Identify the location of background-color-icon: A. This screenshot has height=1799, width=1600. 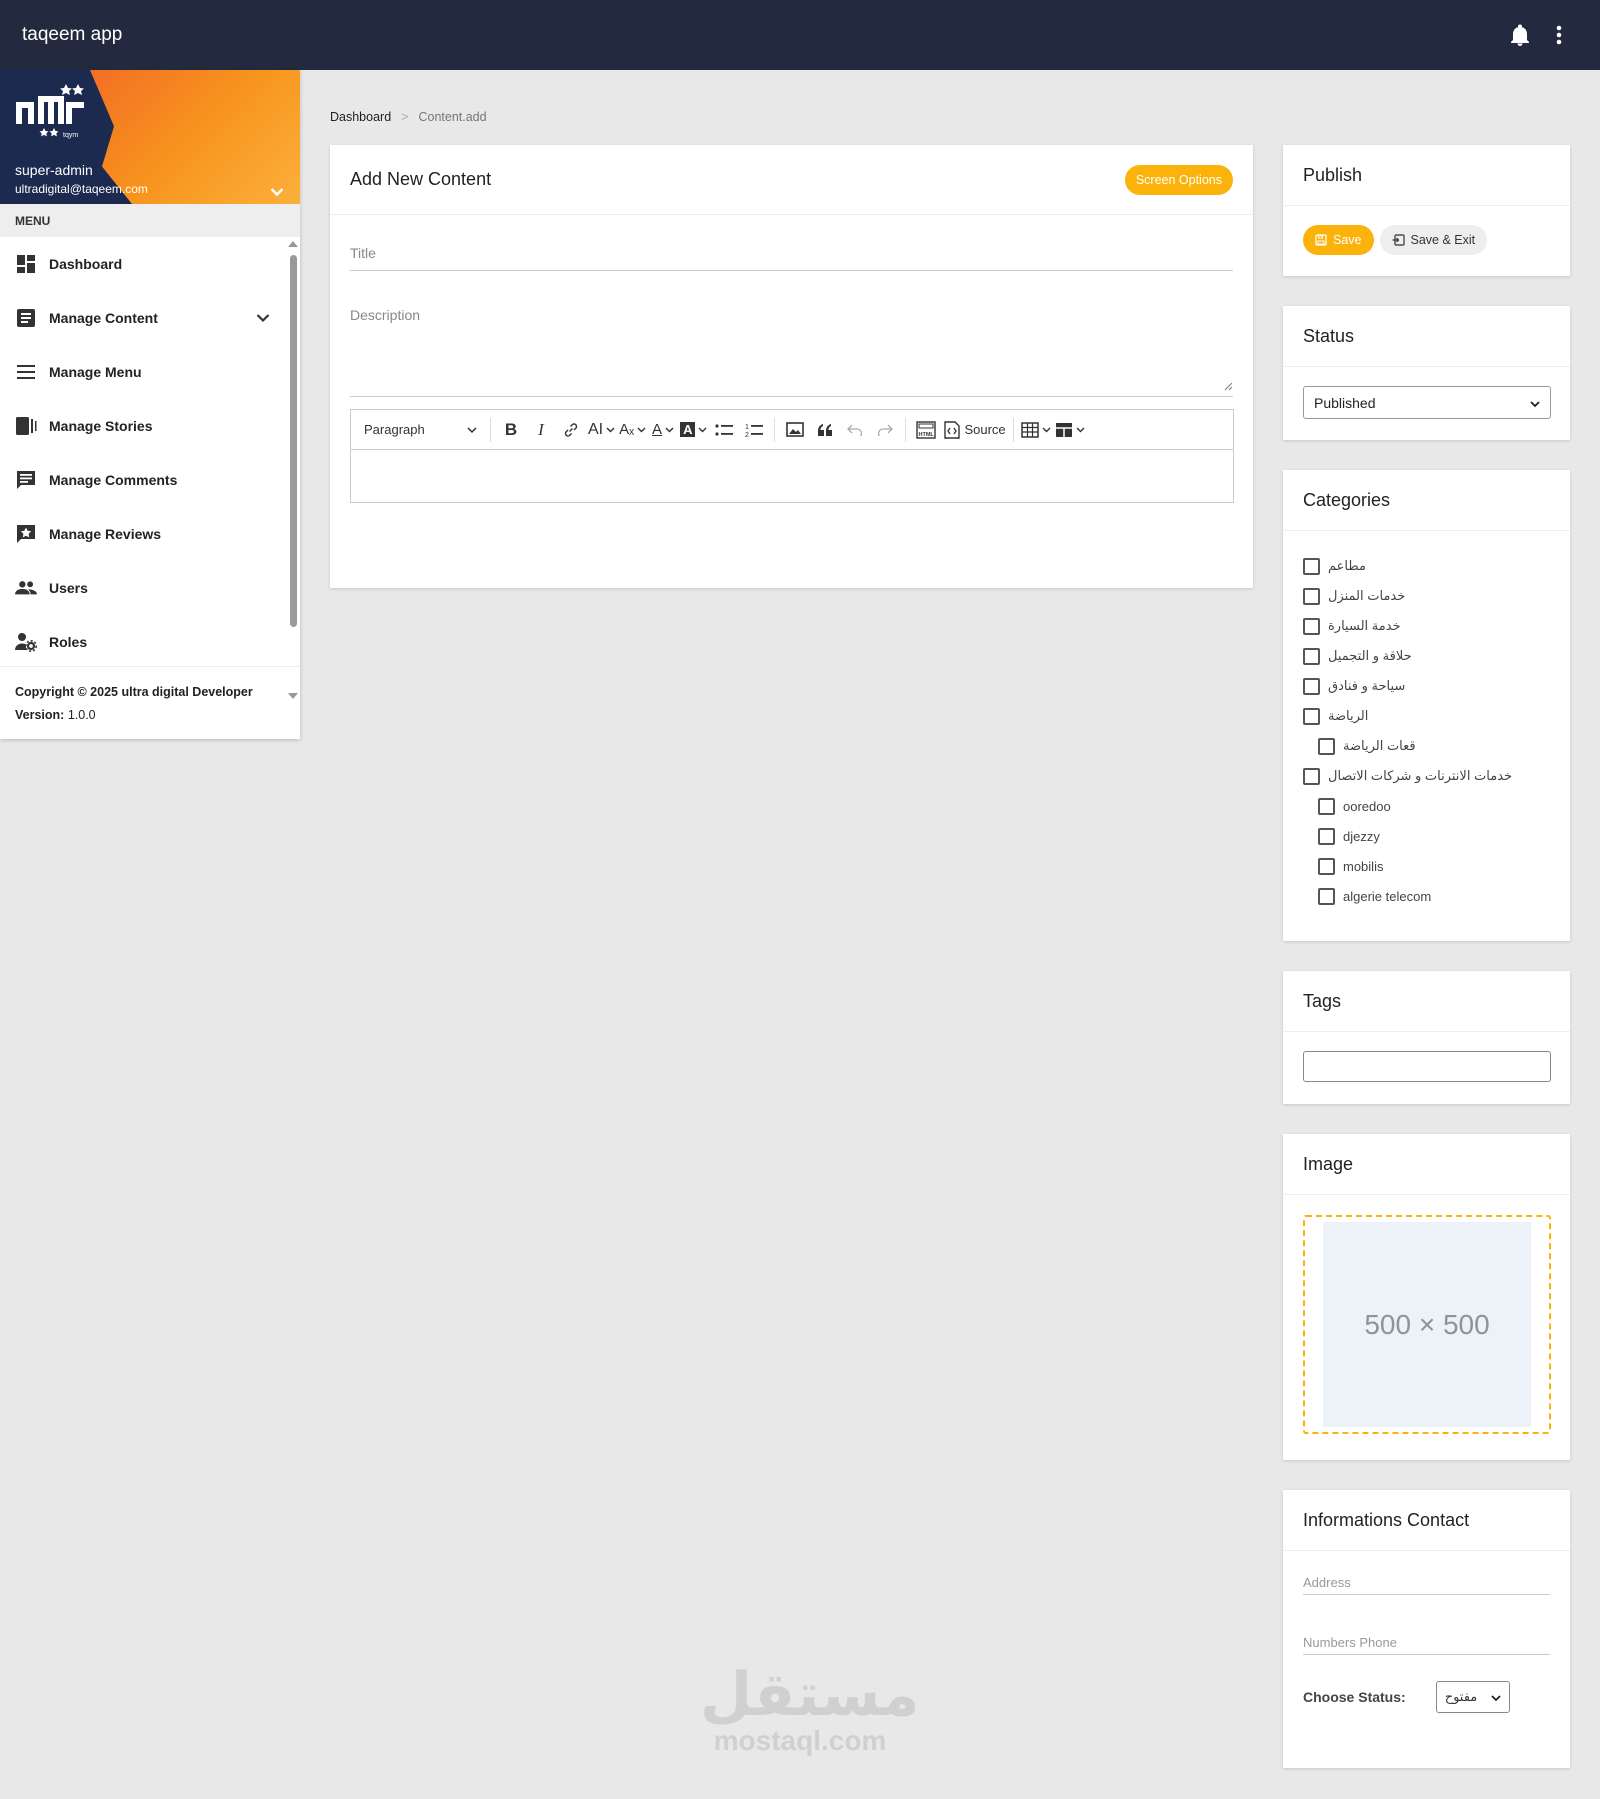
(693, 430).